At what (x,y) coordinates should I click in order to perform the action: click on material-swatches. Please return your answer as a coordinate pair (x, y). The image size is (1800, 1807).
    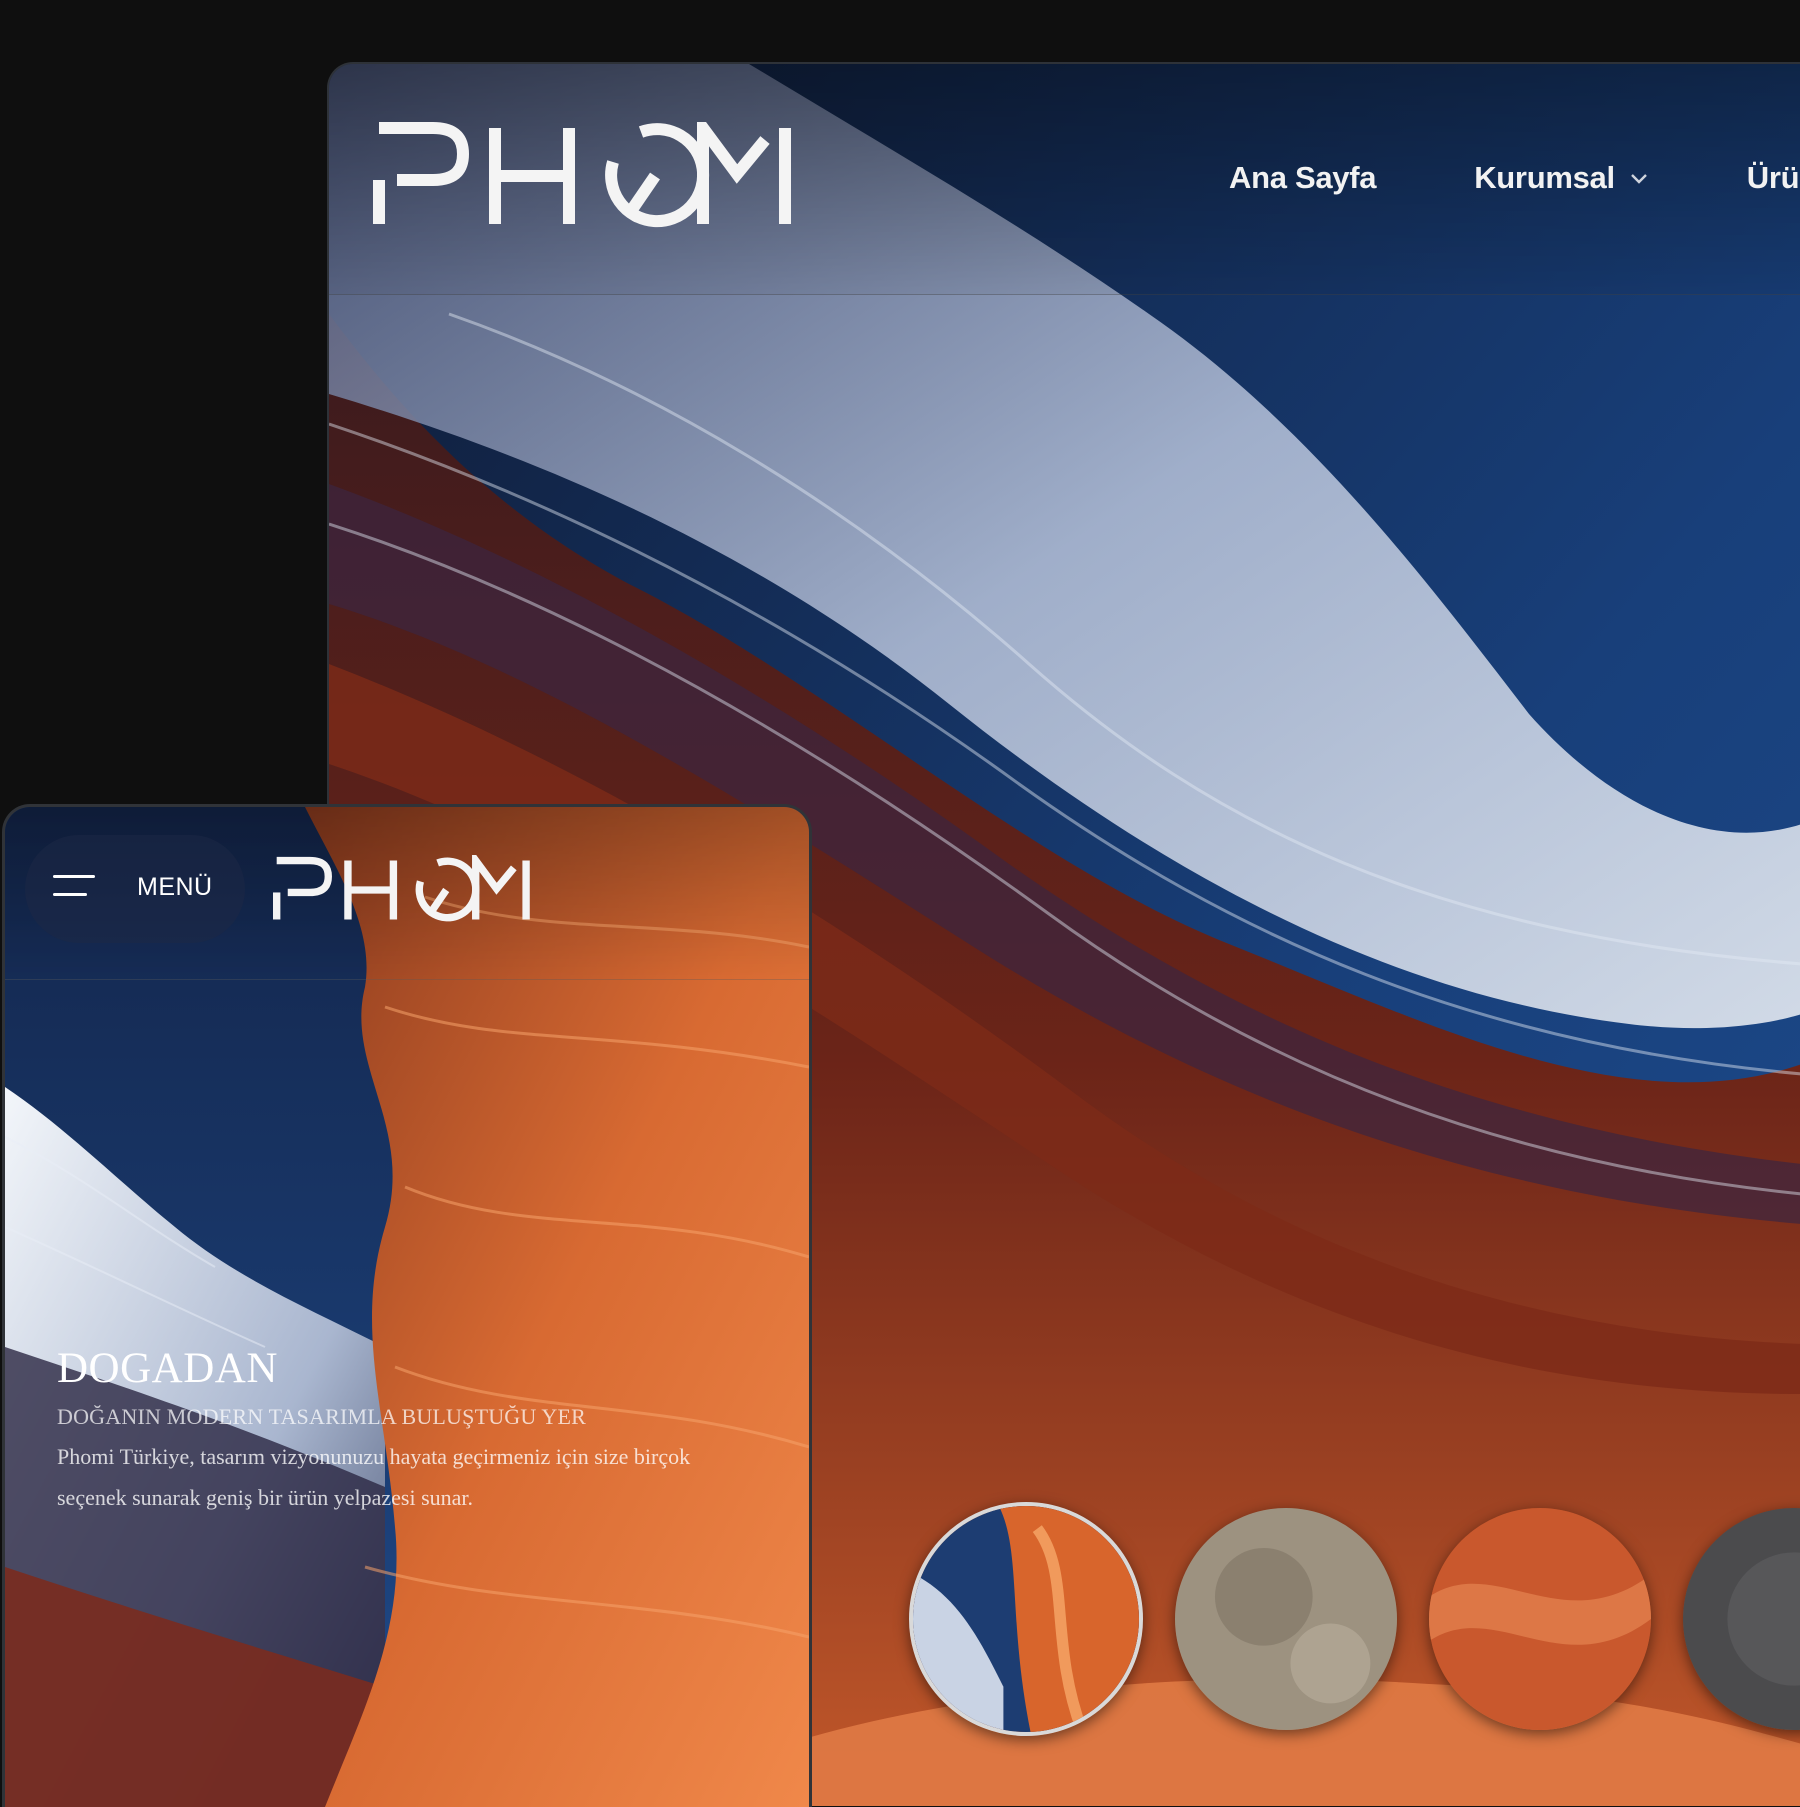
    Looking at the image, I should click on (1354, 1619).